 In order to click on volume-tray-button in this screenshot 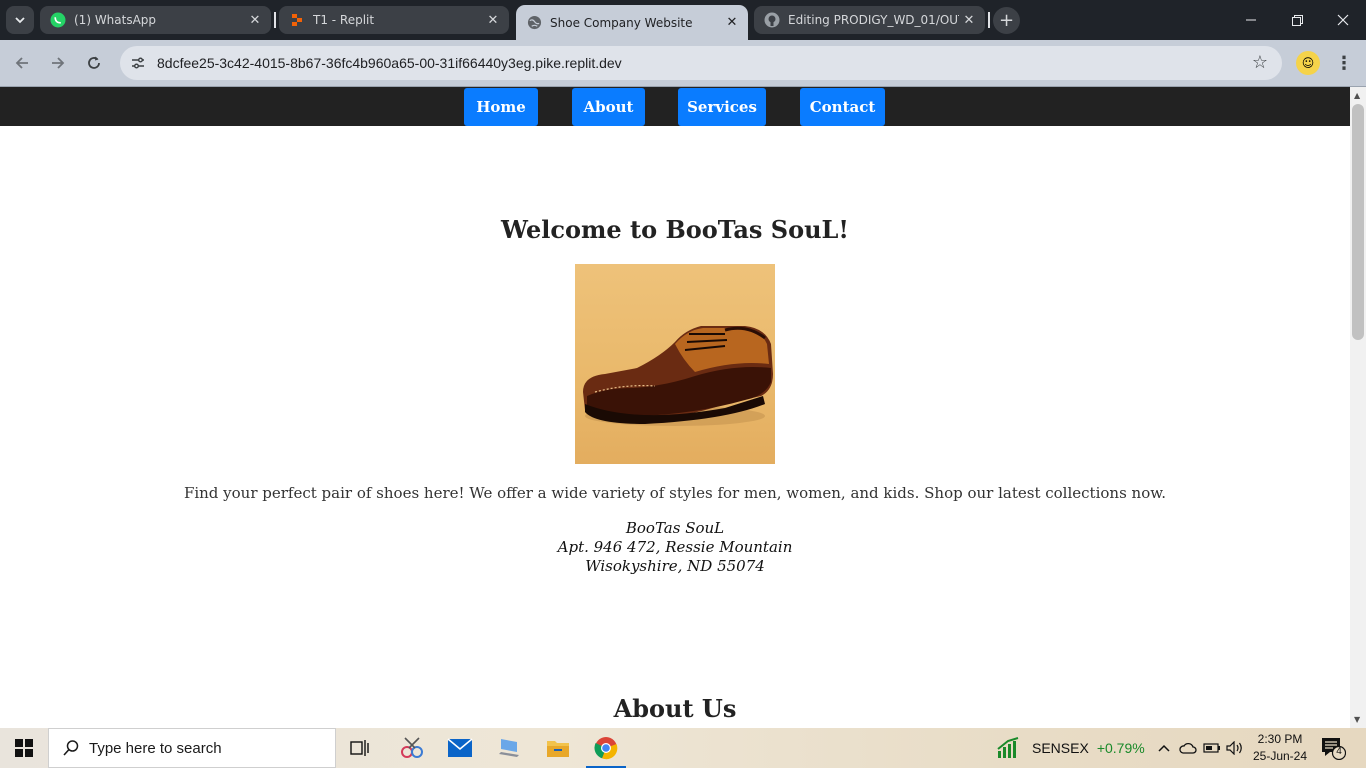, I will do `click(1235, 748)`.